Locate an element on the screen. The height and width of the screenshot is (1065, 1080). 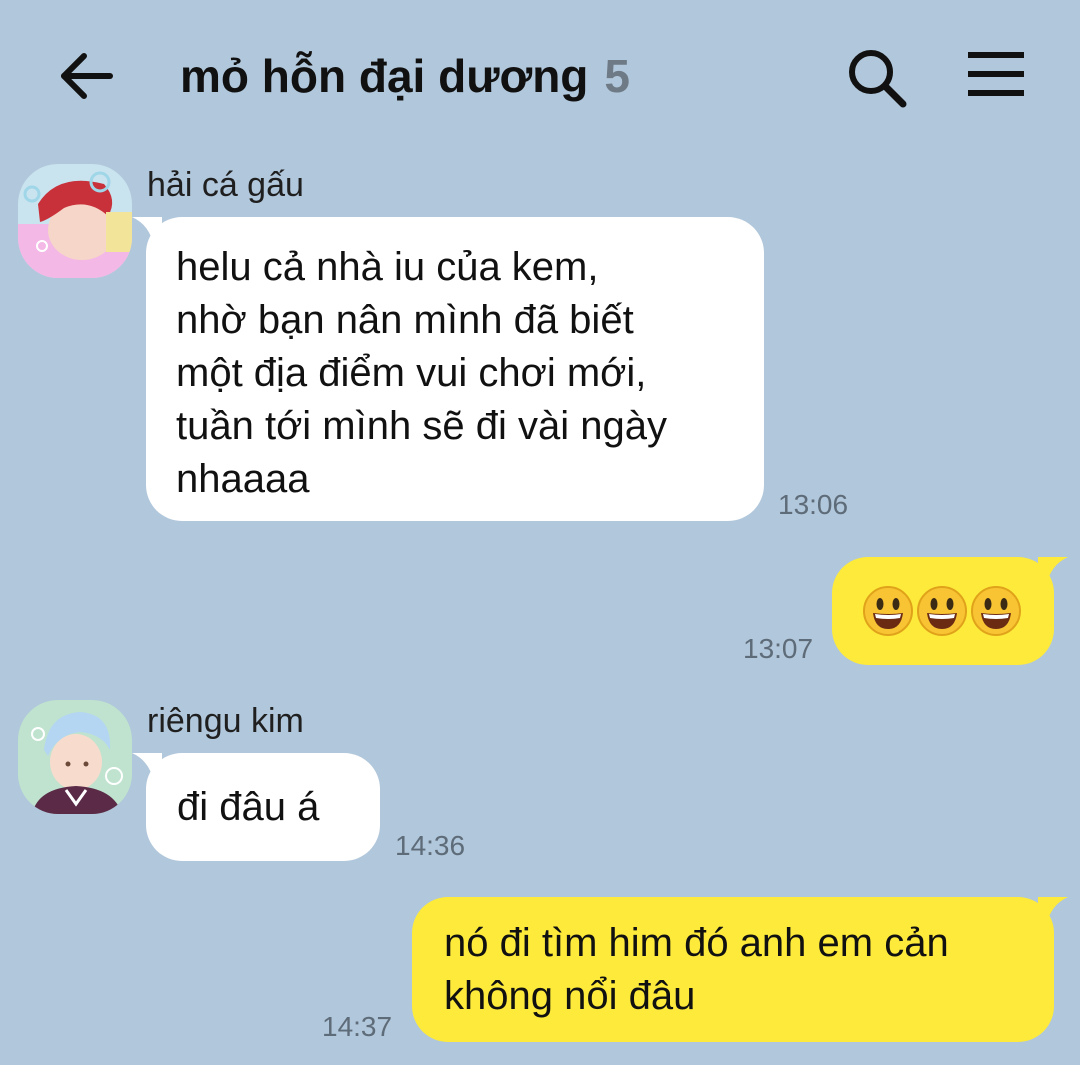
message-timestamp: 13:06 is located at coordinates (813, 504).